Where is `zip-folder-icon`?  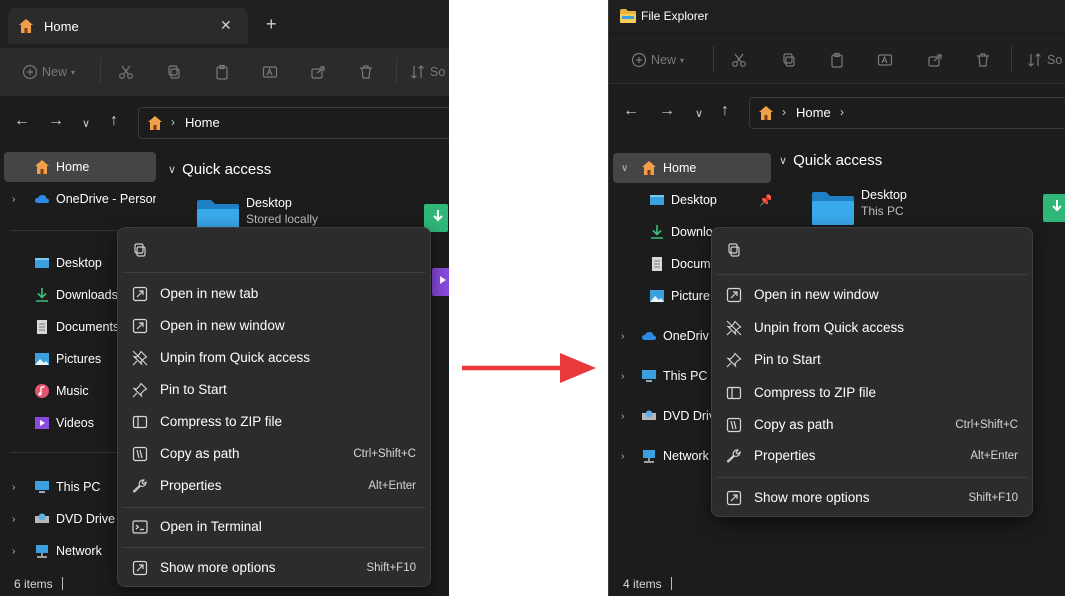
zip-folder-icon is located at coordinates (140, 422).